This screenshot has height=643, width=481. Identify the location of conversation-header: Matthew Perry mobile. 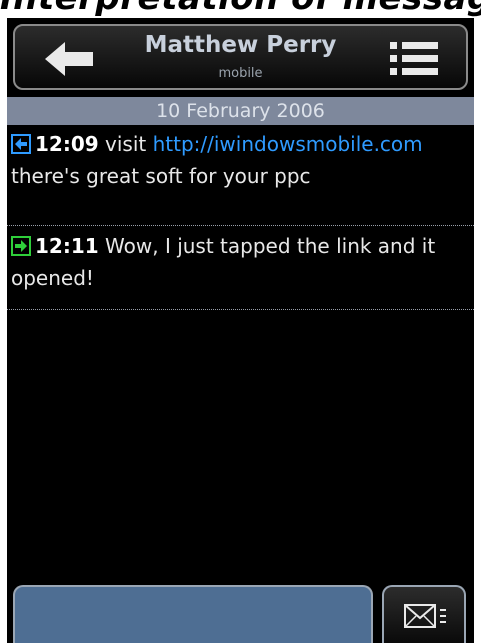
(240, 57).